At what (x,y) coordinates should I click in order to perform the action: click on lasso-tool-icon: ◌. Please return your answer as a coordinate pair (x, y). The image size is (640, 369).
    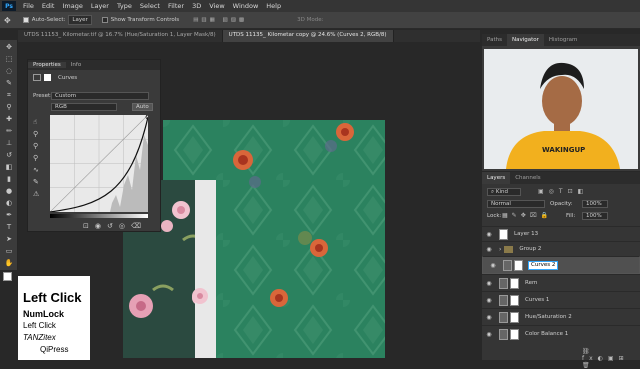
    Looking at the image, I should click on (9, 71).